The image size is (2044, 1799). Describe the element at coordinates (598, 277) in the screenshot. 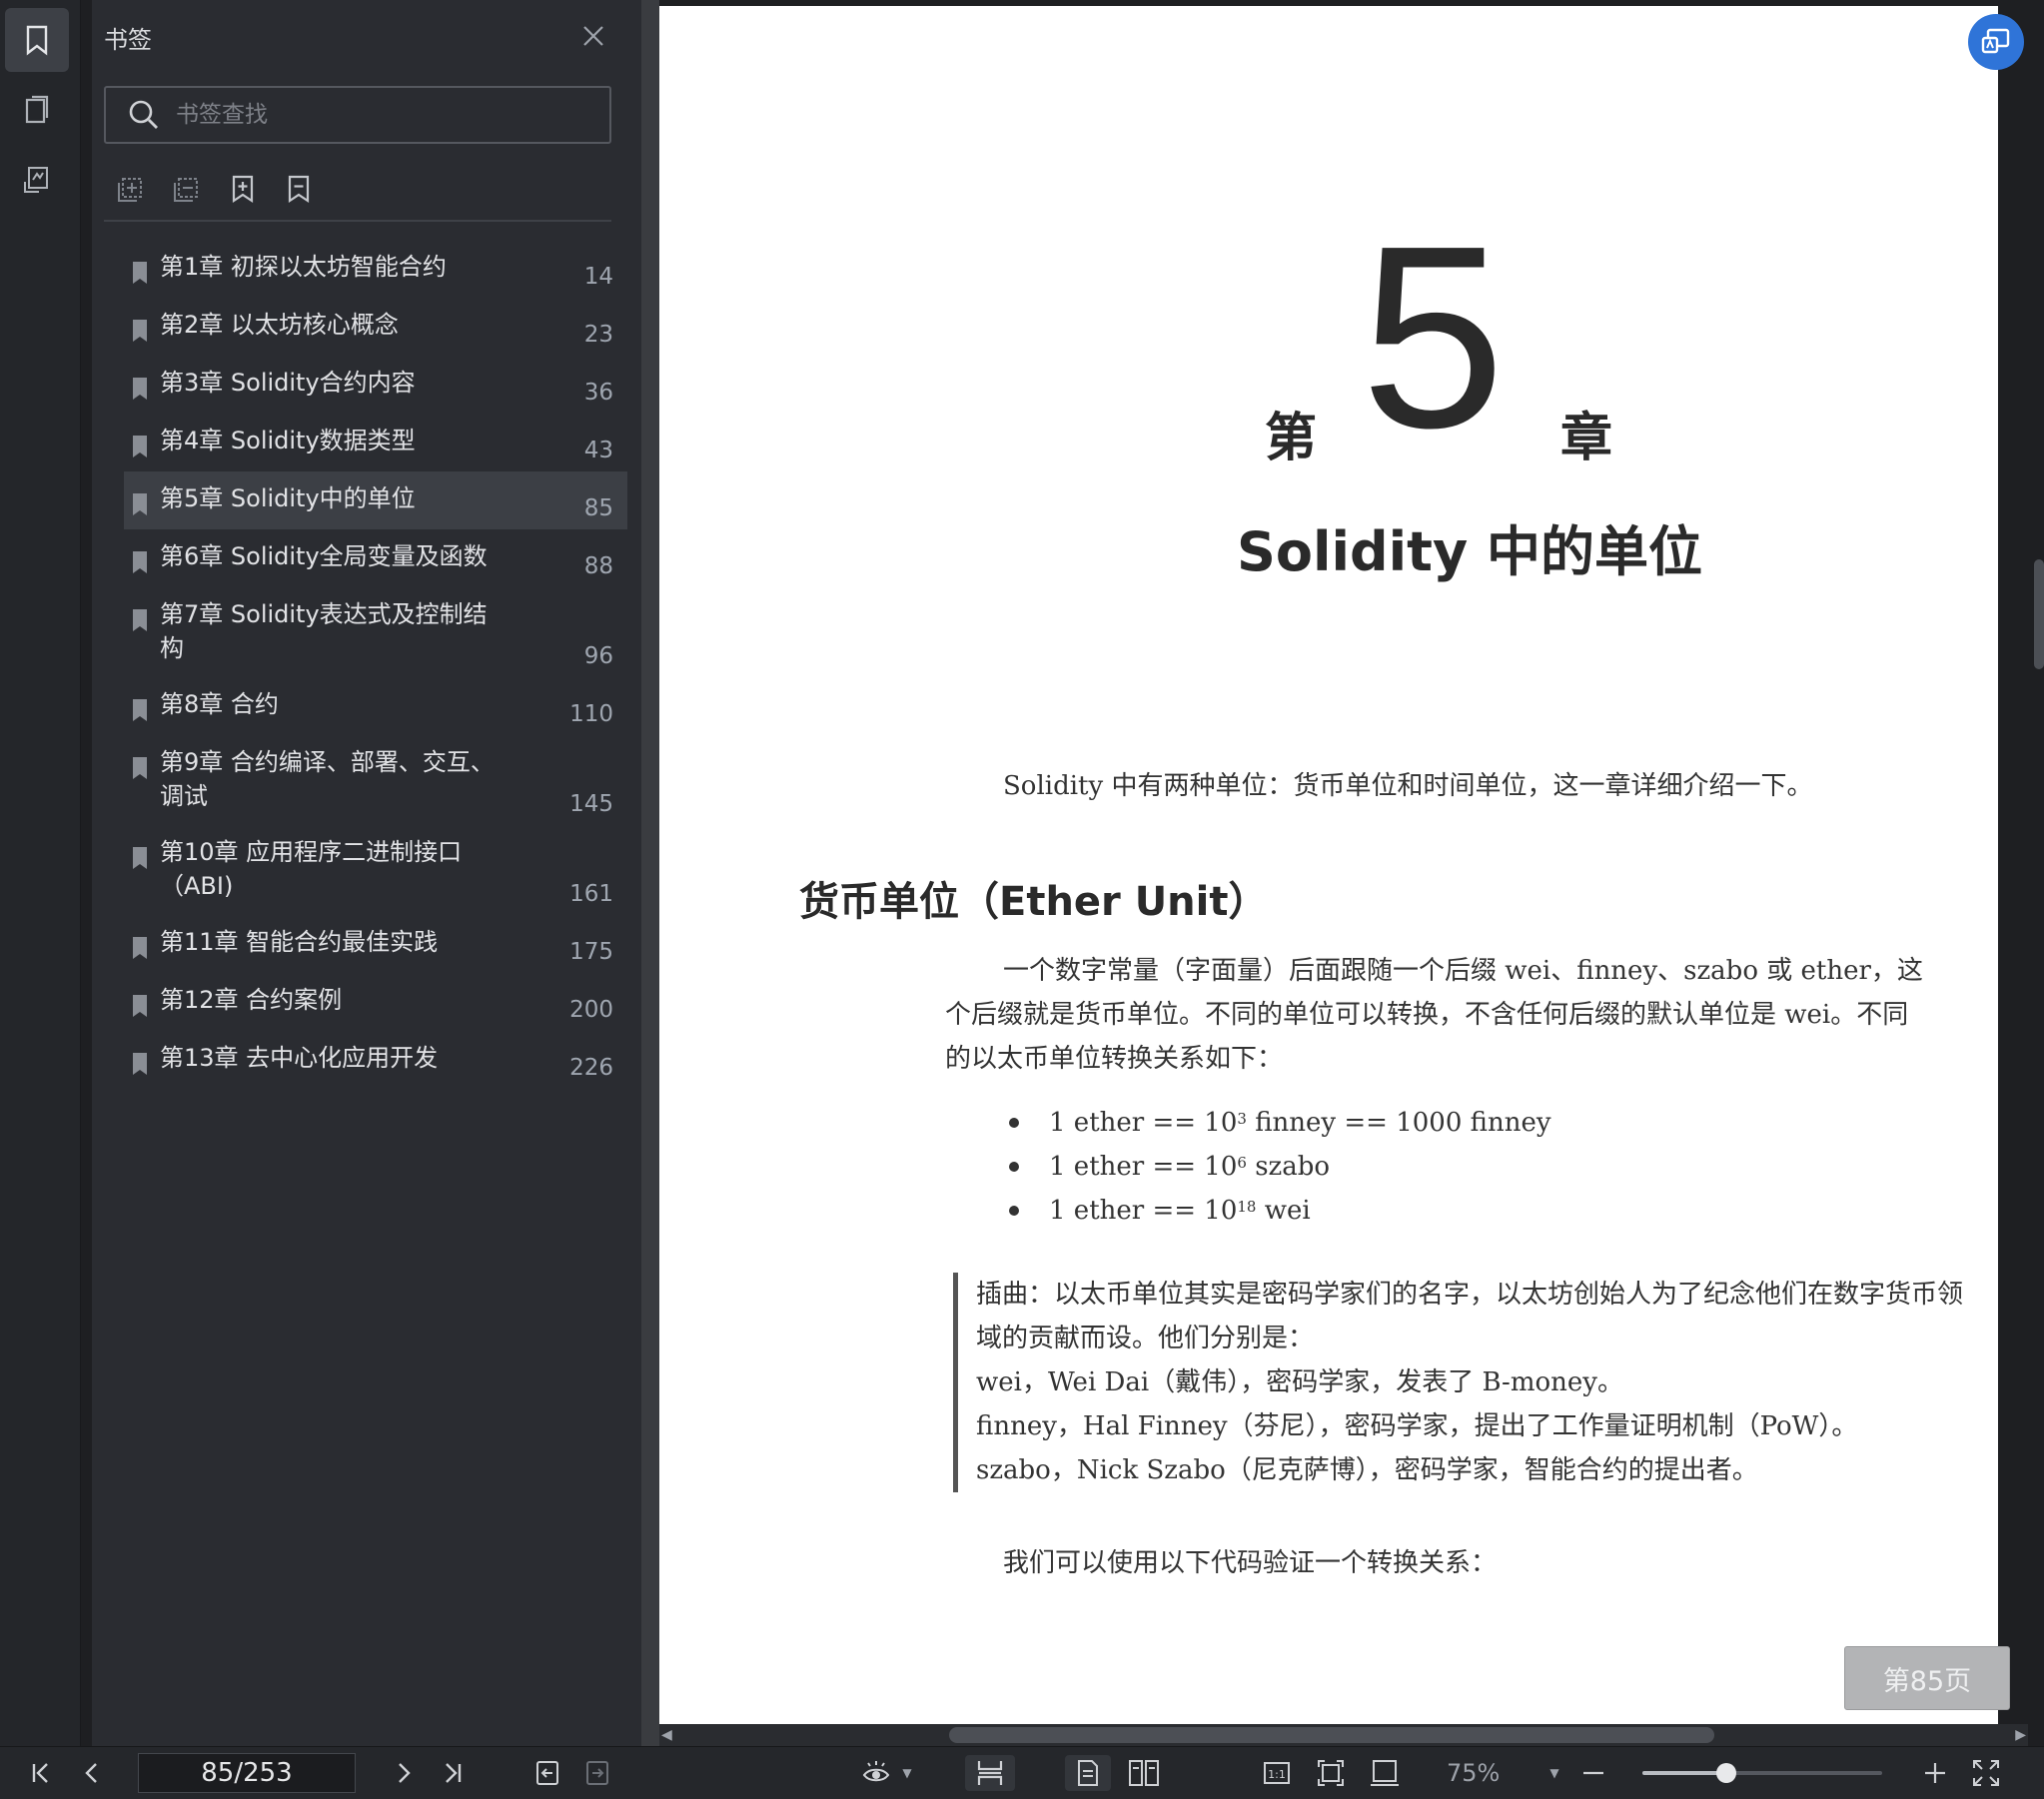

I see `bookmark-page-number: 14` at that location.